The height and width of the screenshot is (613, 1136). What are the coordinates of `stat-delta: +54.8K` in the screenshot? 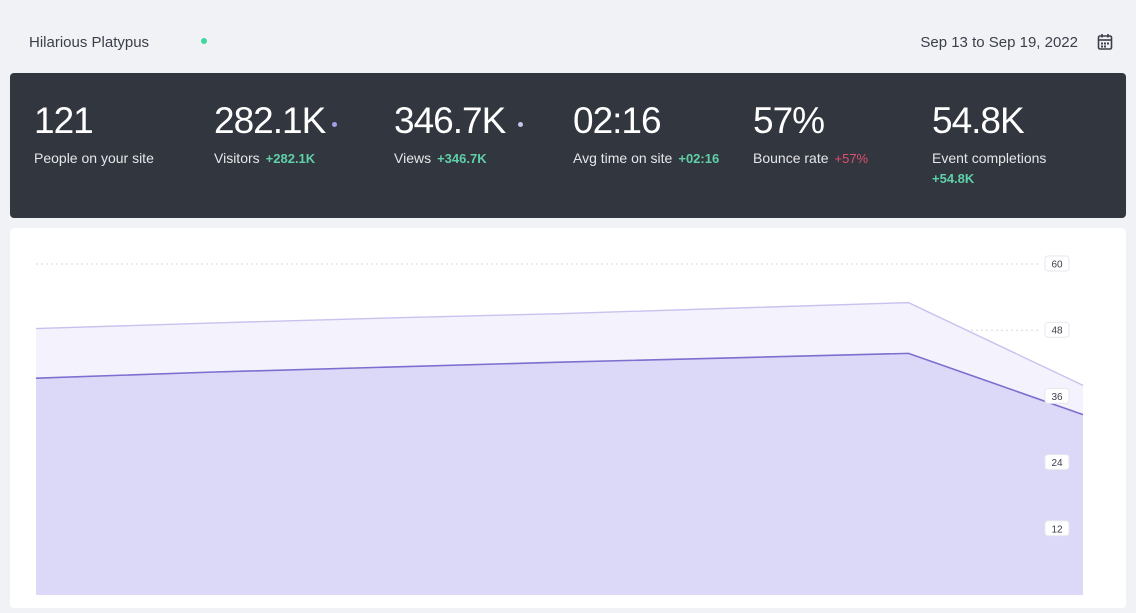 It's located at (953, 178).